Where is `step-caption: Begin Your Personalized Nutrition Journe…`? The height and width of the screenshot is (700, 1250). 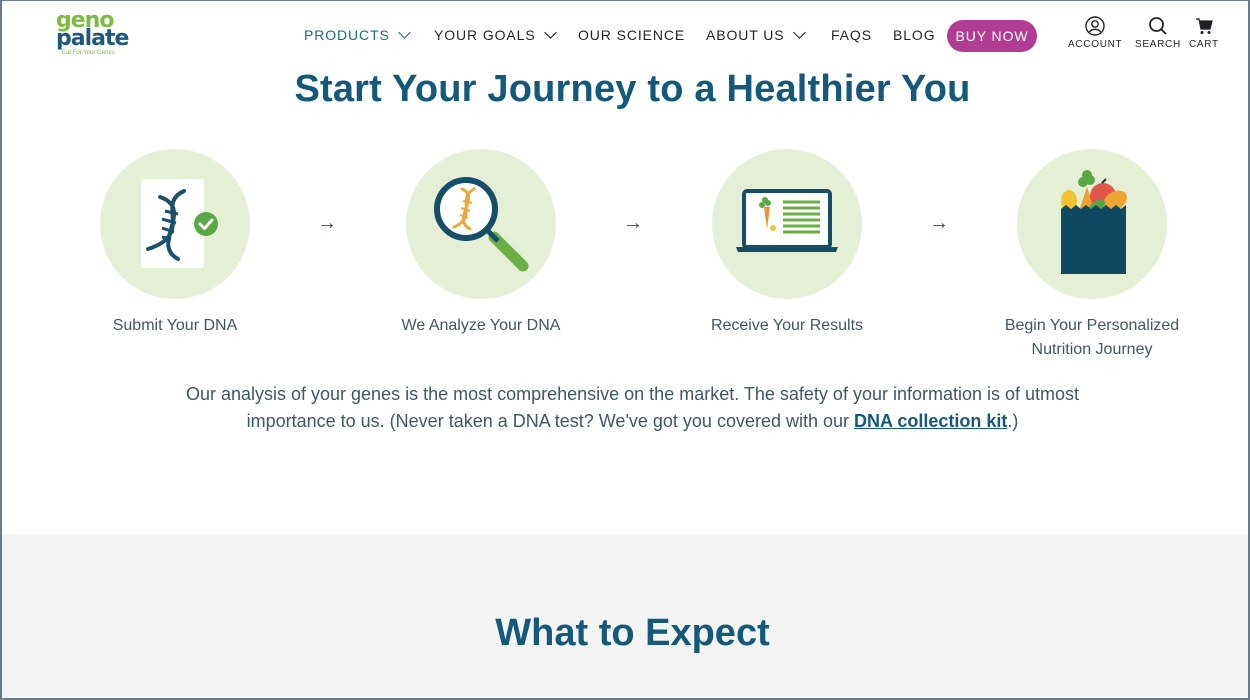
step-caption: Begin Your Personalized Nutrition Journe… is located at coordinates (1092, 337).